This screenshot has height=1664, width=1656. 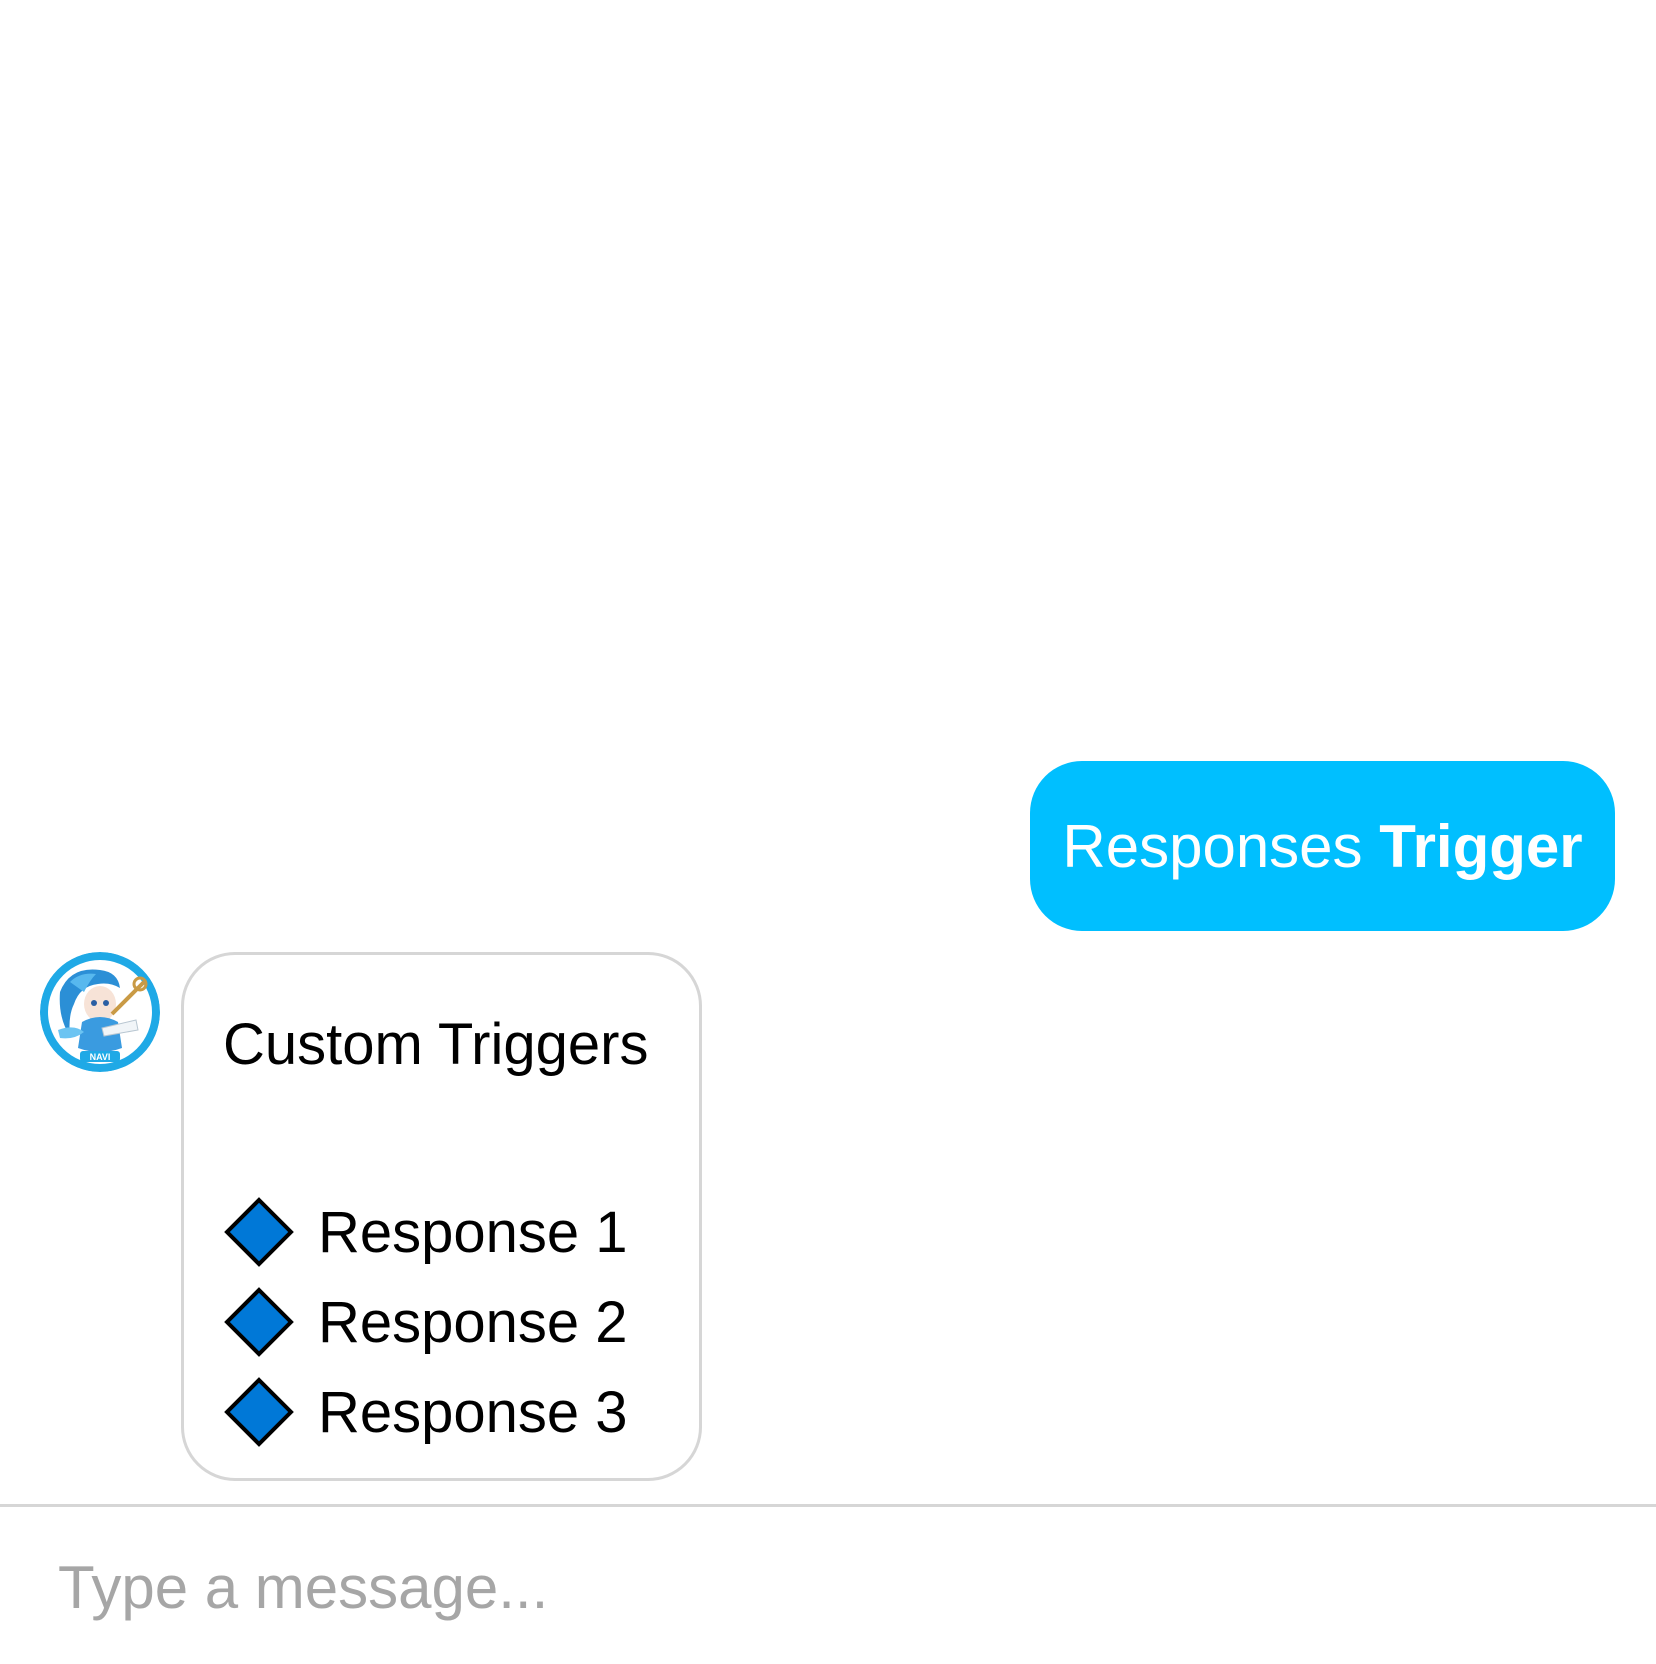 I want to click on bot-avatar: NAVI, so click(x=100, y=1012).